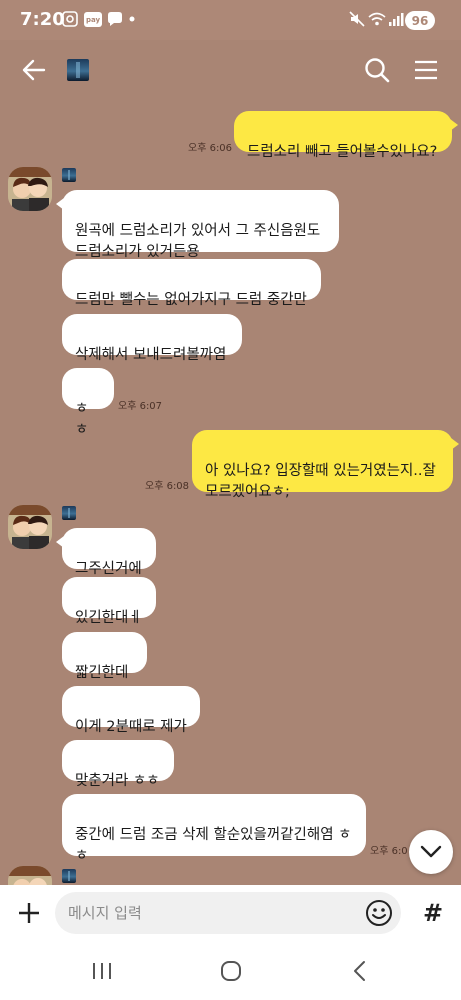 Image resolution: width=461 pixels, height=1000 pixels. Describe the element at coordinates (433, 913) in the screenshot. I see `hashtag-icon: #` at that location.